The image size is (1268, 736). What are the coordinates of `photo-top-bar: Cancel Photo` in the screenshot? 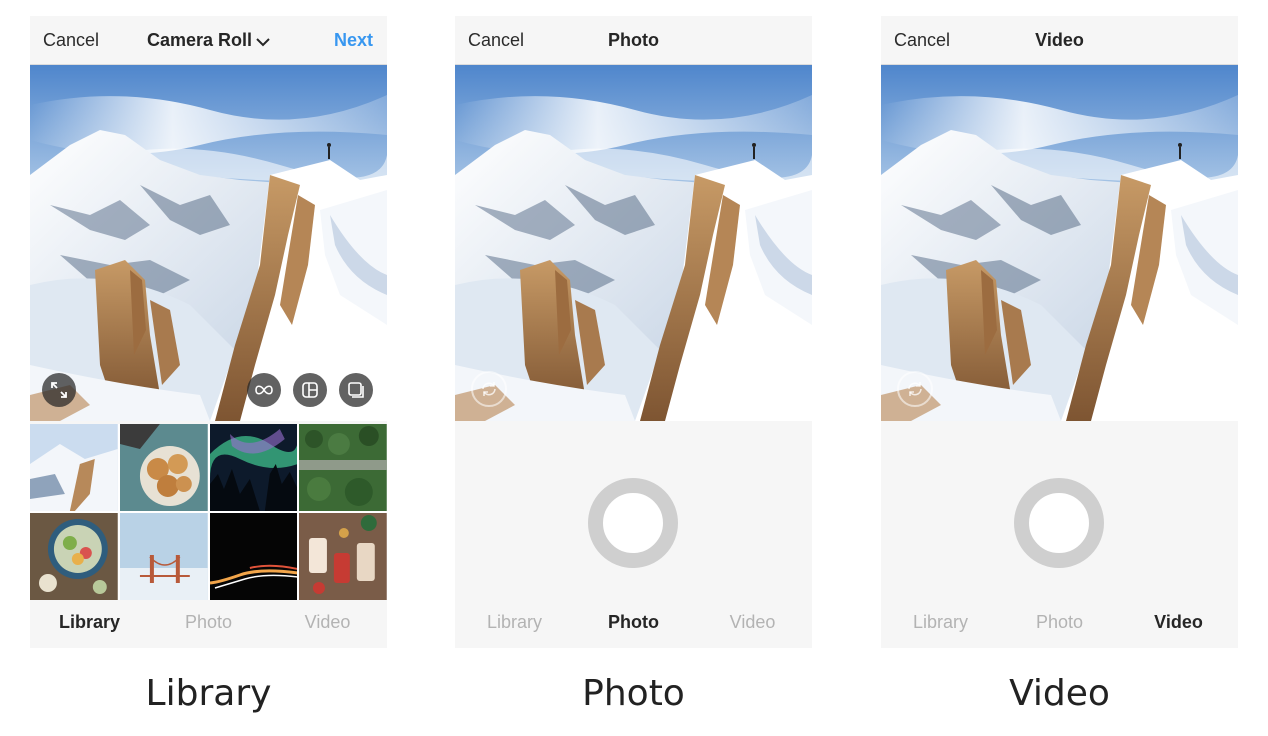 It's located at (633, 40).